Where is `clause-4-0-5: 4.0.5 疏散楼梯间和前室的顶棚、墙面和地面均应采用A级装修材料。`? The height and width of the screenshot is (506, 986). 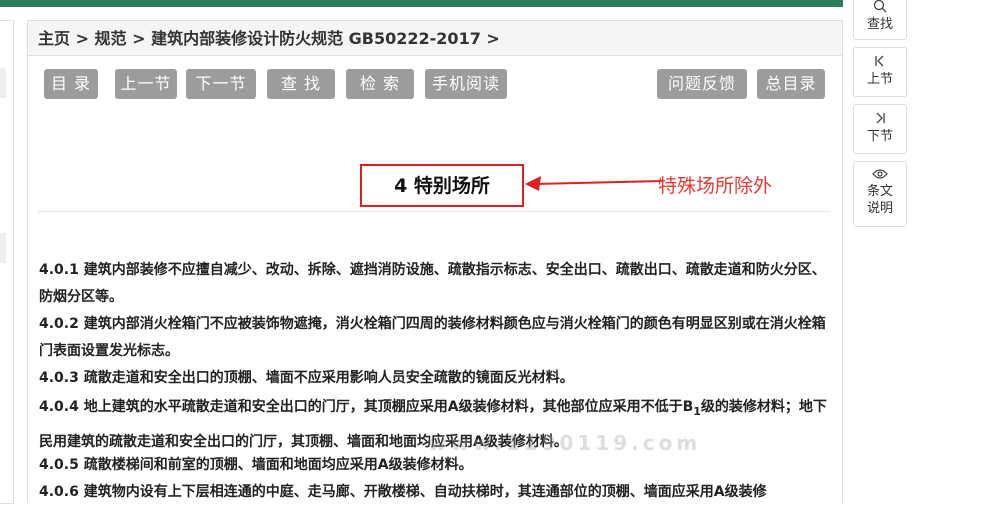
clause-4-0-5: 4.0.5 疏散楼梯间和前室的顶棚、墙面和地面均应采用A级装修材料。 is located at coordinates (436, 465).